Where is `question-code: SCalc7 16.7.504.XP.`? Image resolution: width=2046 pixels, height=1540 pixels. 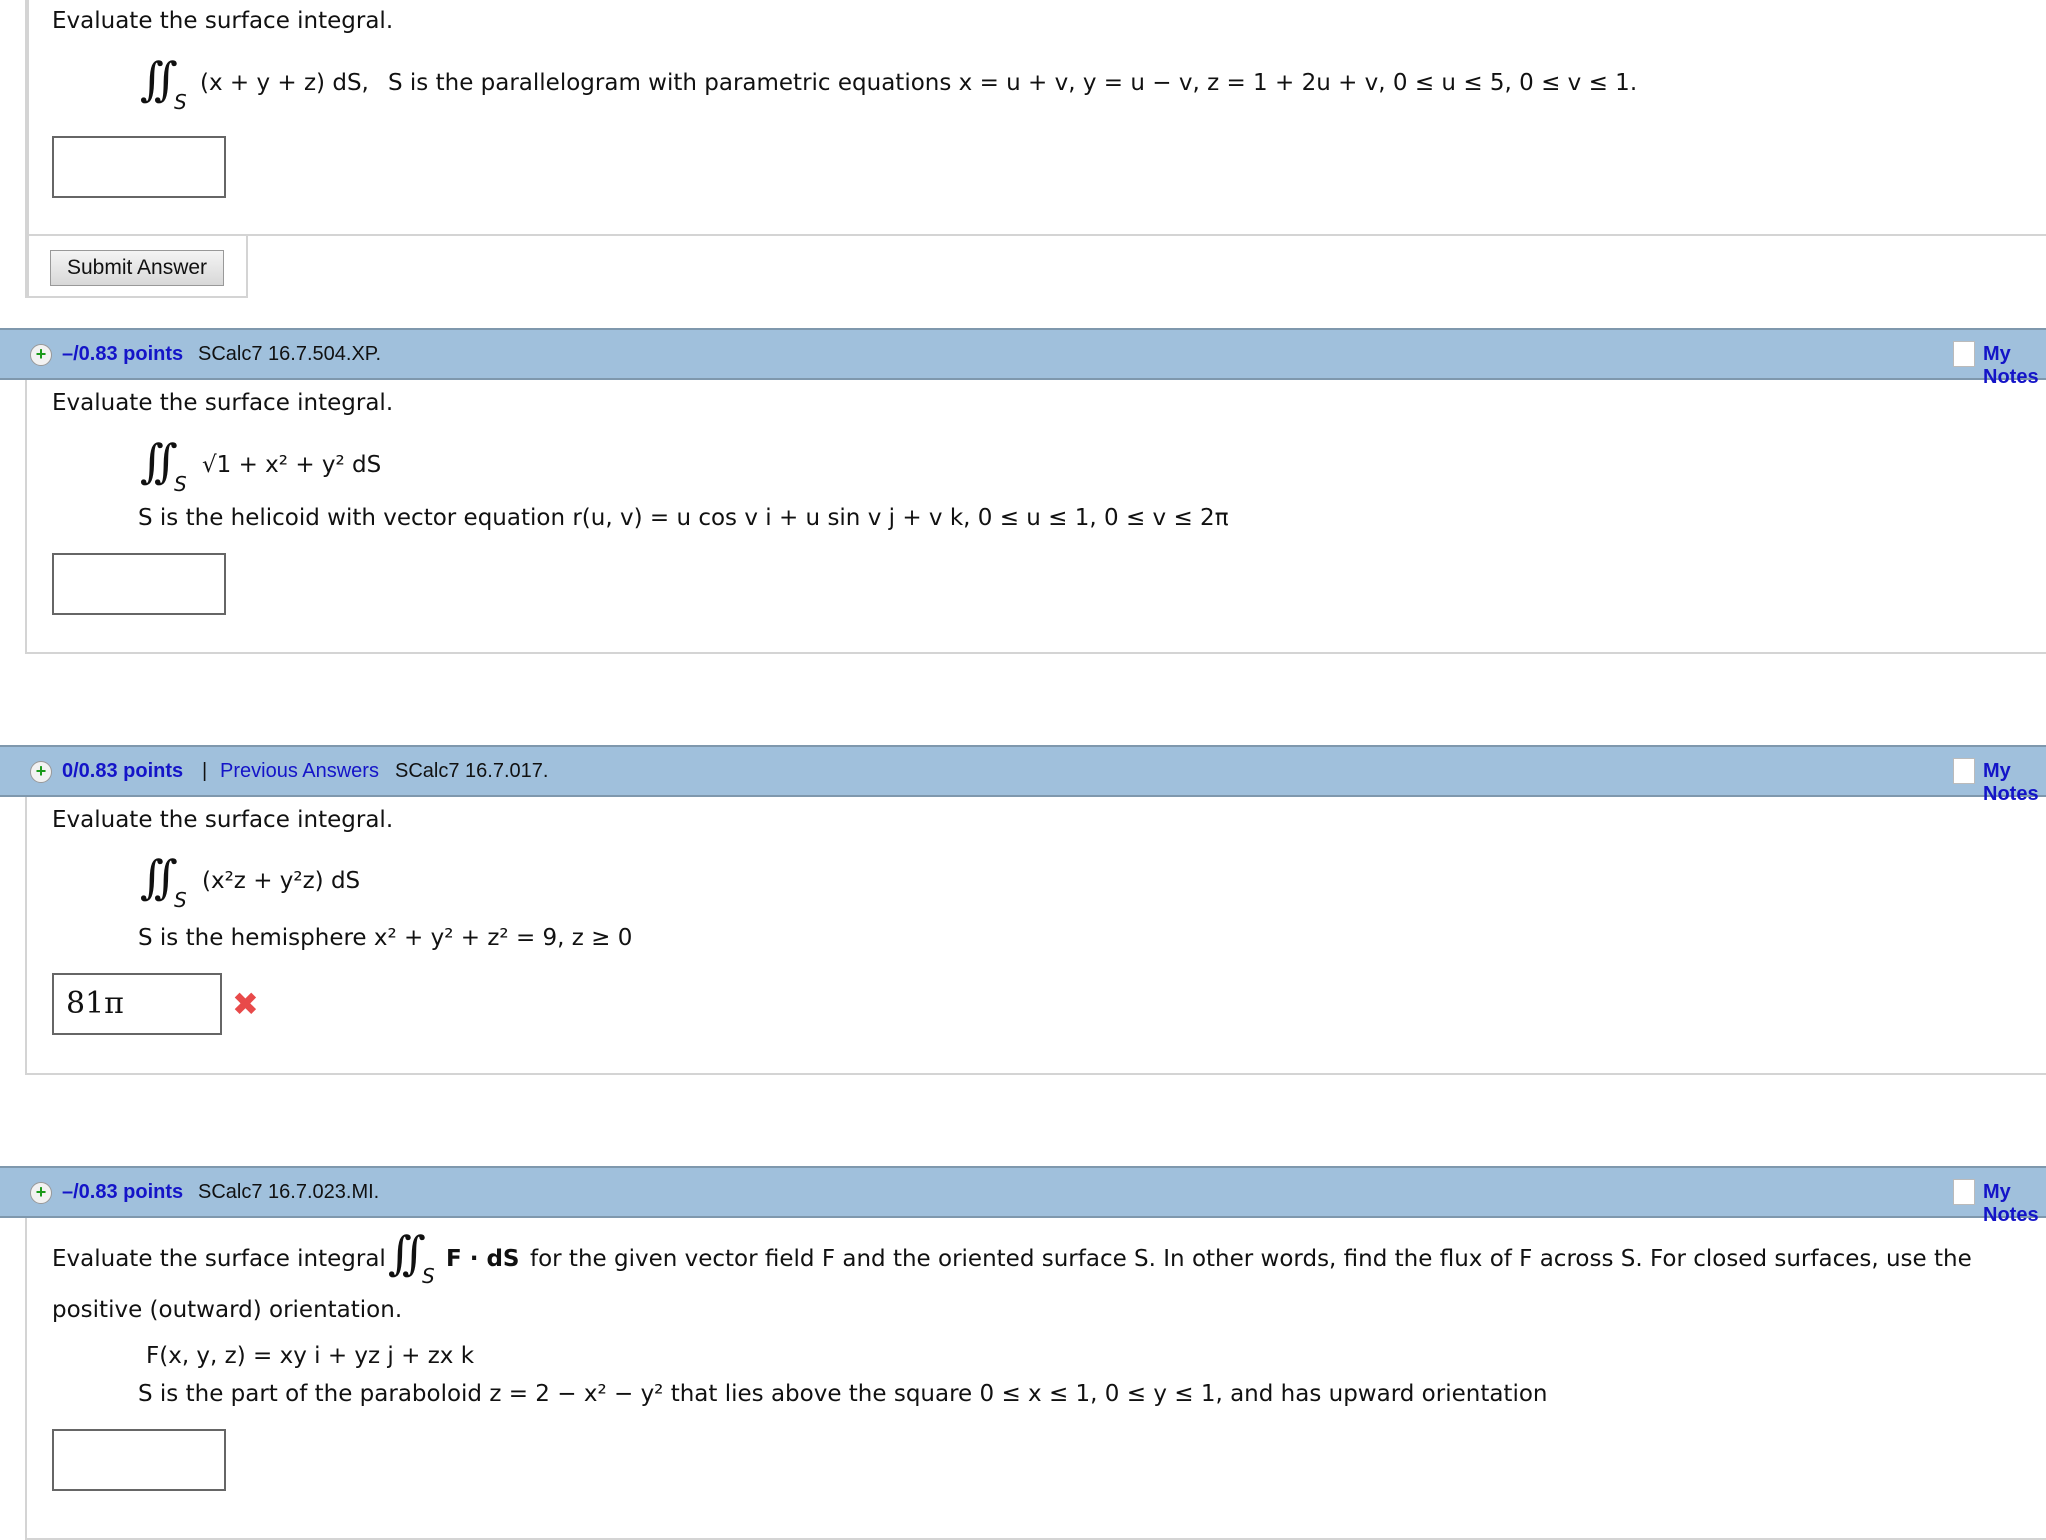 question-code: SCalc7 16.7.504.XP. is located at coordinates (290, 354).